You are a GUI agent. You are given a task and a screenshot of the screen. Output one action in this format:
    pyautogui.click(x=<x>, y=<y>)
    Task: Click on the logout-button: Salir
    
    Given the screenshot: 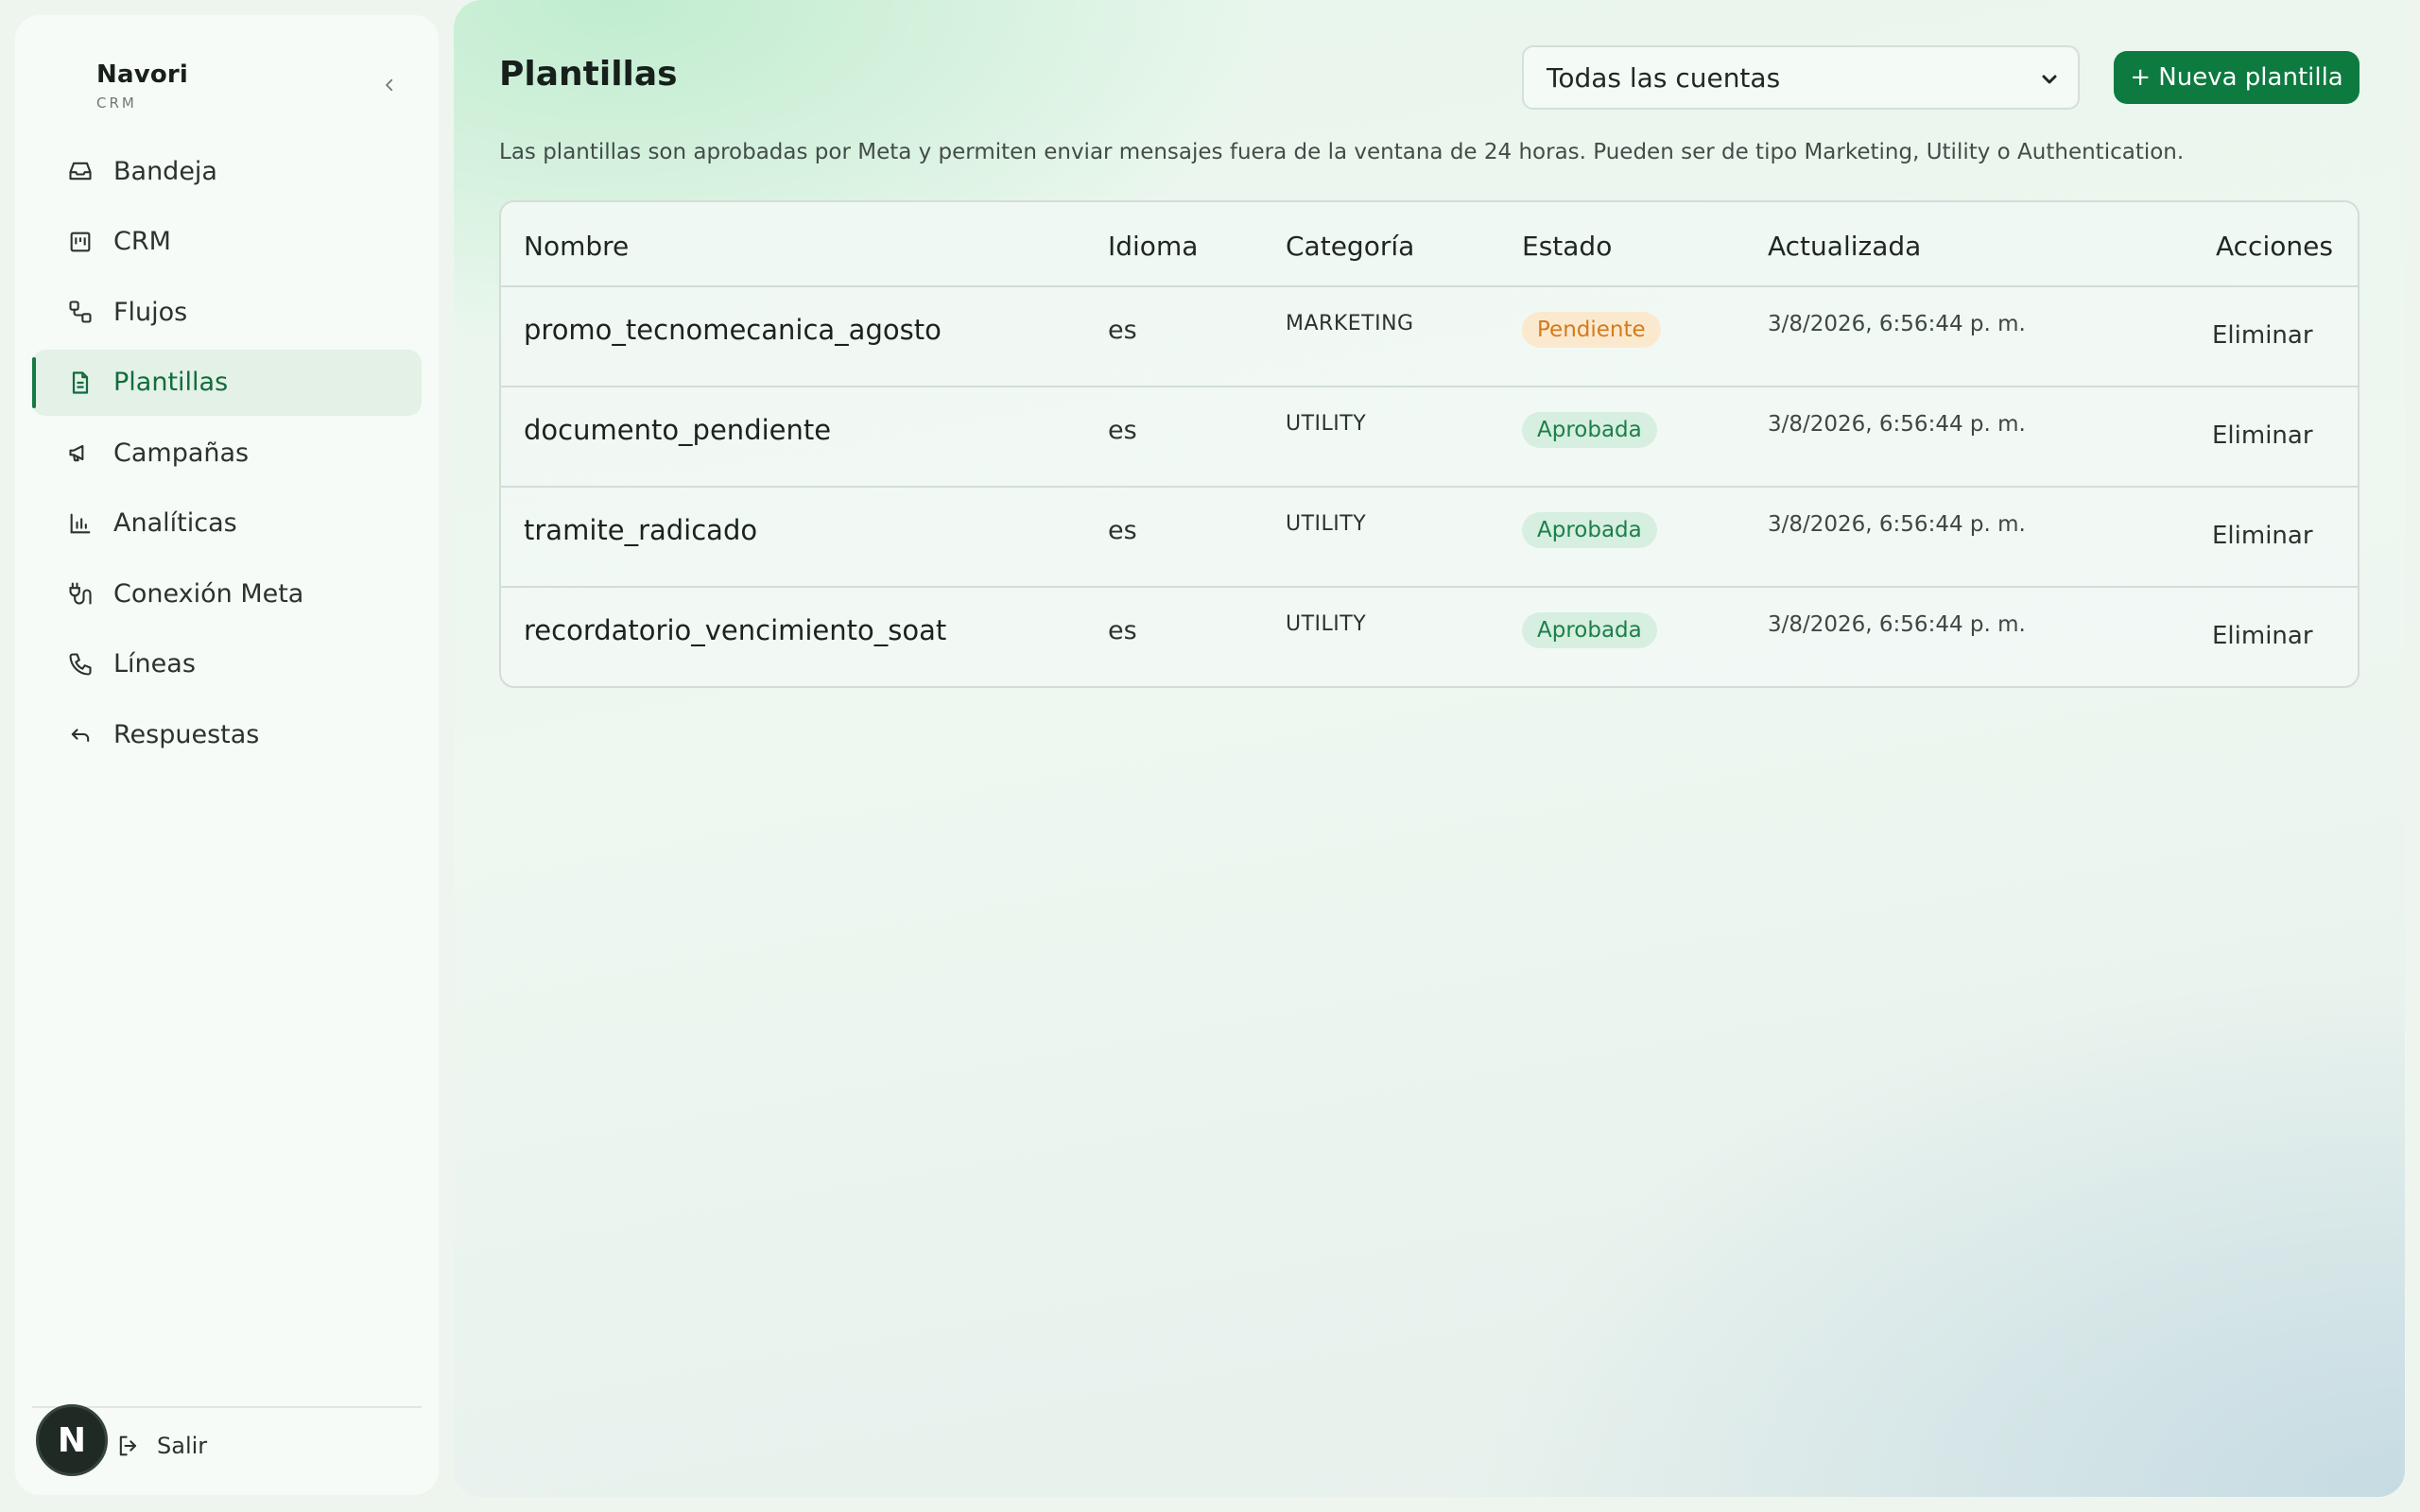 What is the action you would take?
    pyautogui.click(x=161, y=1446)
    